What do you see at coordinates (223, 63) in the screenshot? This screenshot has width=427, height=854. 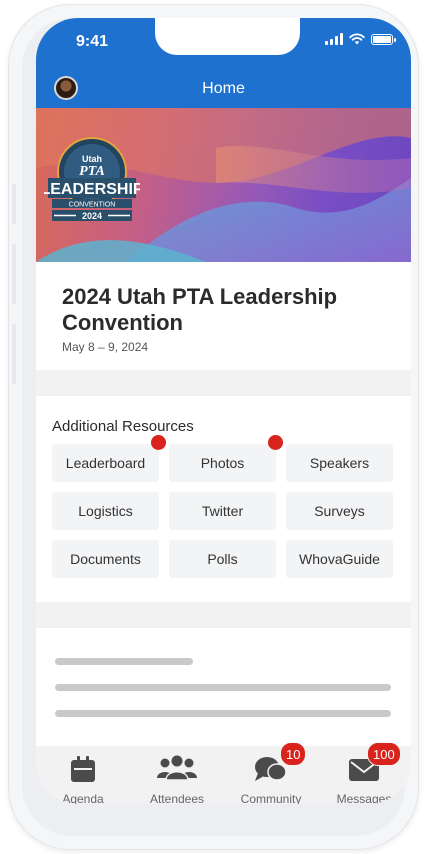 I see `app-header: 9:41 Home` at bounding box center [223, 63].